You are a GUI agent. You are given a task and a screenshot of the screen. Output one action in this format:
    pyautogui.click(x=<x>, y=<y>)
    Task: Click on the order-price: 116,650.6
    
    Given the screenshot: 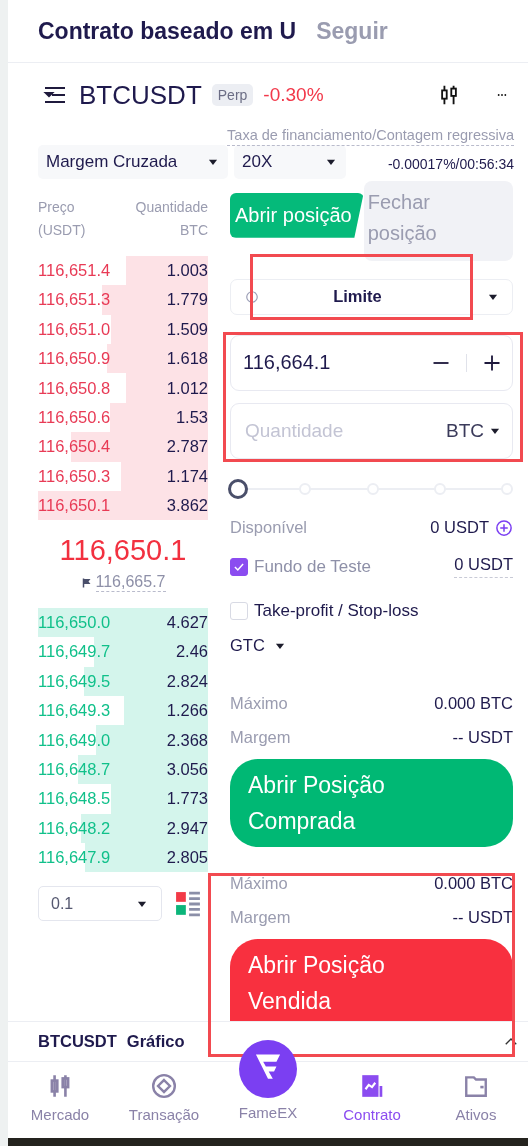 What is the action you would take?
    pyautogui.click(x=74, y=417)
    